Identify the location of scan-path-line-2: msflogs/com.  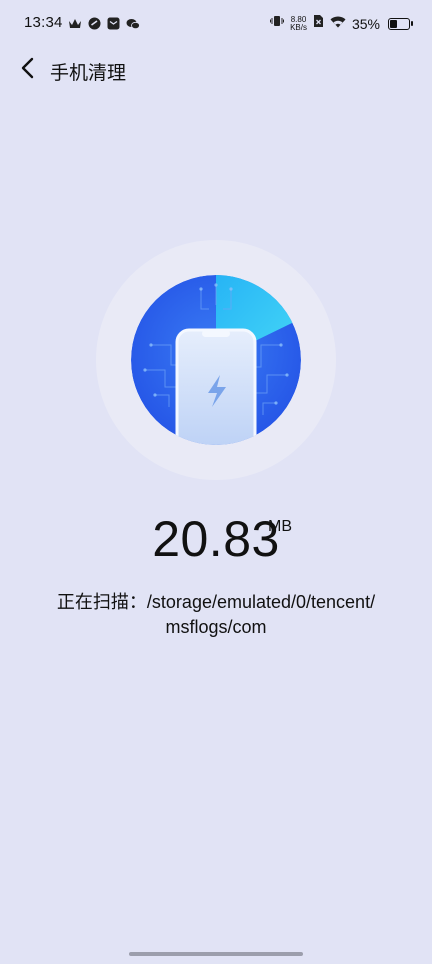
(216, 627).